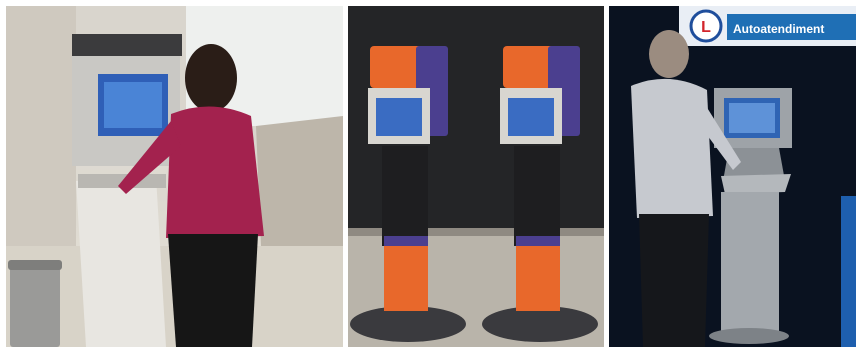  I want to click on kiosk-right-base-stripe, so click(538, 241).